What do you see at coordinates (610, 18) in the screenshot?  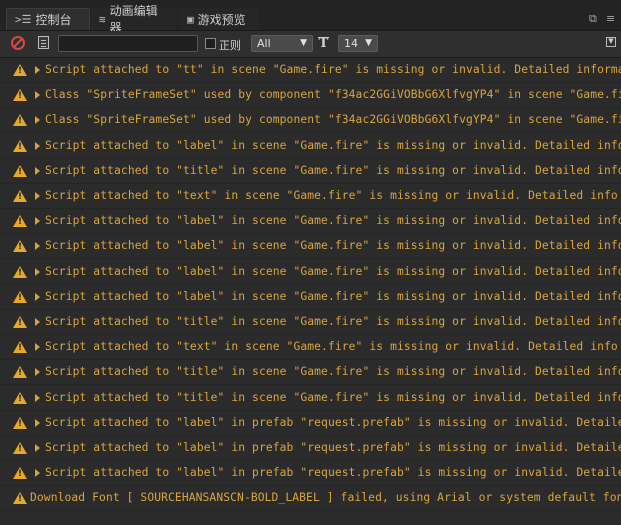 I see `panel-menu-icon: ≡` at bounding box center [610, 18].